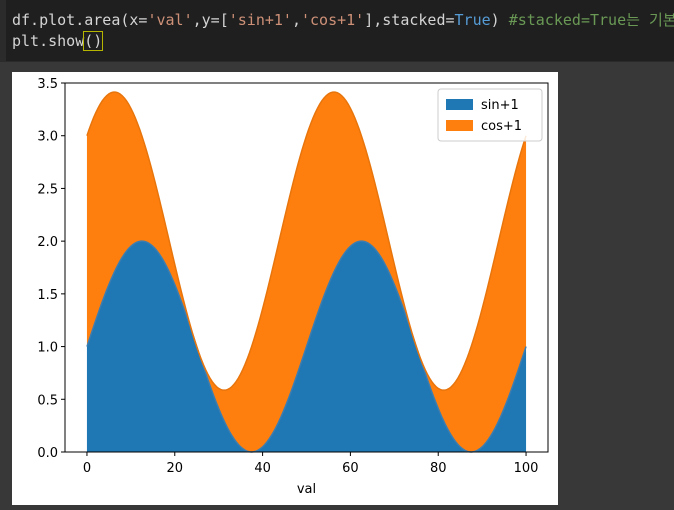  Describe the element at coordinates (262, 468) in the screenshot. I see `x-tick-label: 40` at that location.